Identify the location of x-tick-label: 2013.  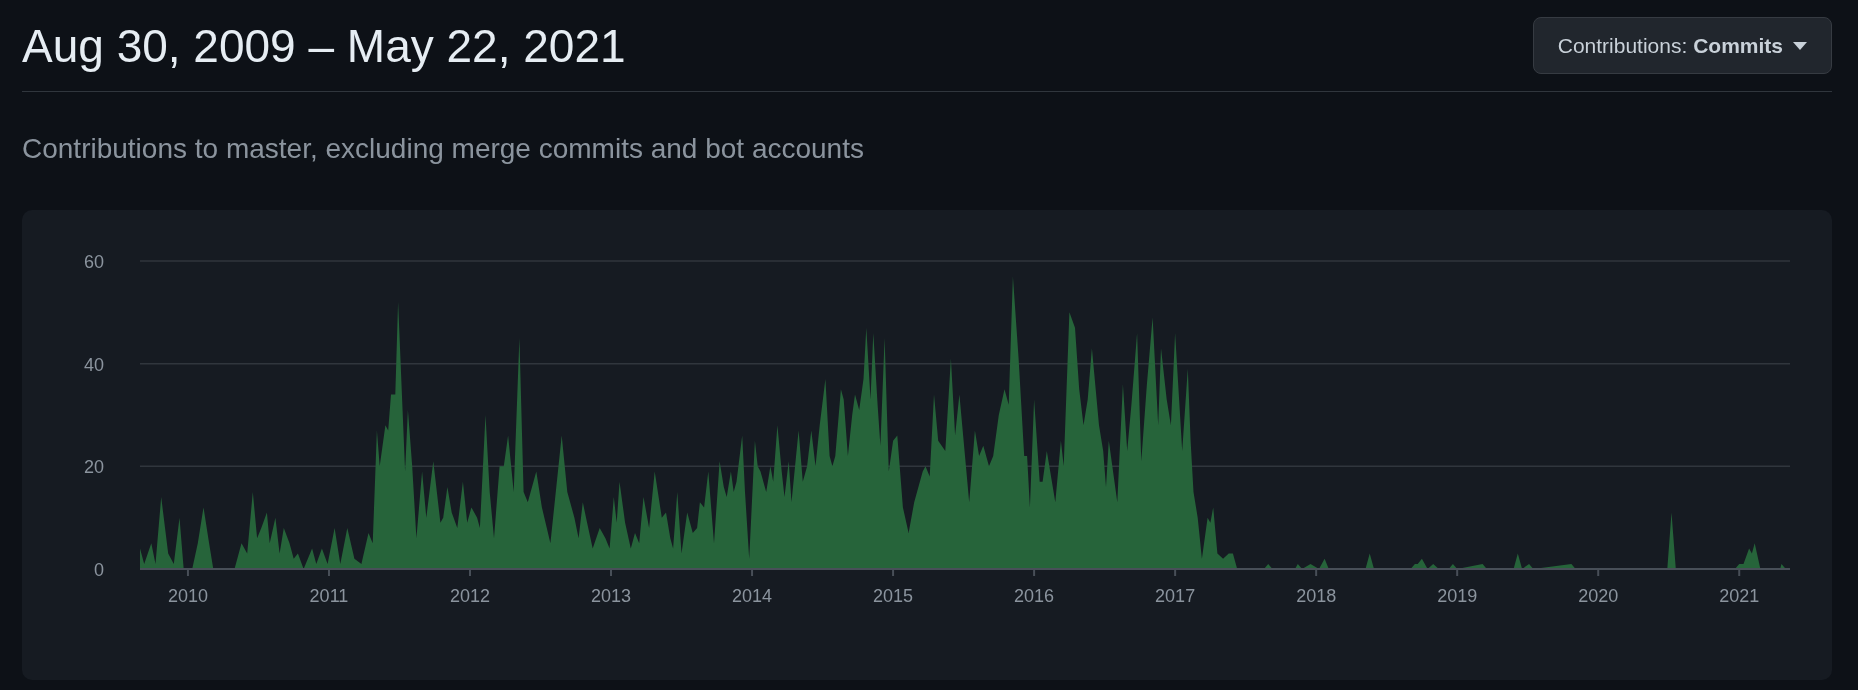
(611, 595).